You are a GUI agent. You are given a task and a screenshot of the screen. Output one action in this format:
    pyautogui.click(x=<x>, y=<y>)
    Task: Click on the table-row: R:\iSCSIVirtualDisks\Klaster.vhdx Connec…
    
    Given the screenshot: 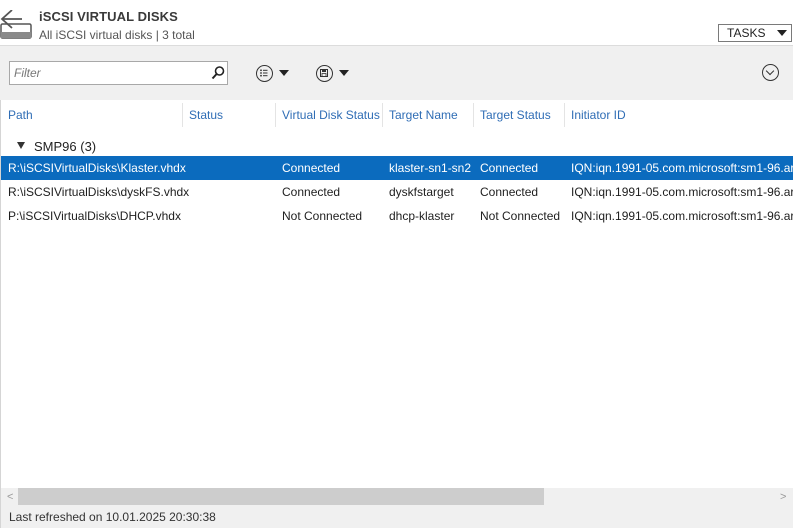 What is the action you would take?
    pyautogui.click(x=397, y=168)
    